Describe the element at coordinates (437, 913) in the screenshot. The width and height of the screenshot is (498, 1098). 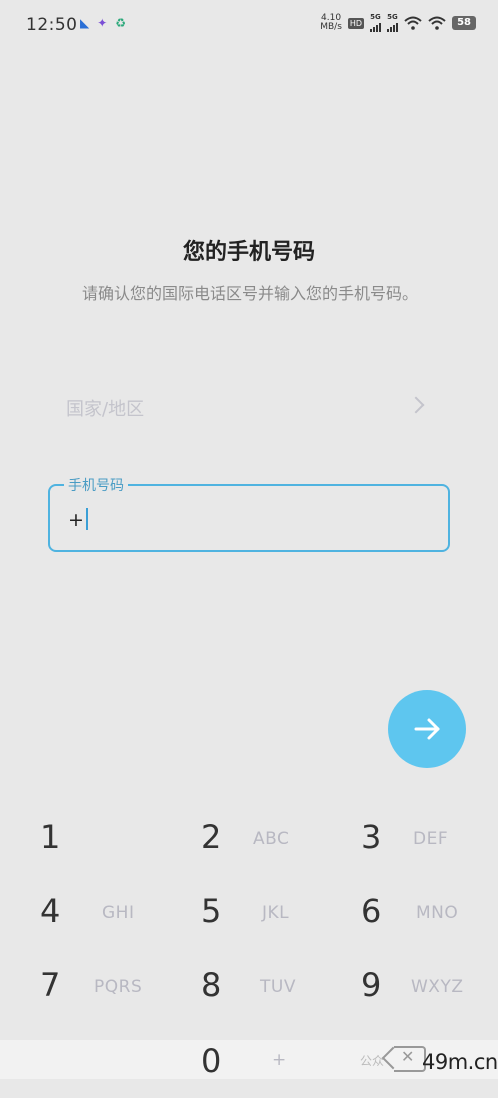
I see `key-letters: MNO` at that location.